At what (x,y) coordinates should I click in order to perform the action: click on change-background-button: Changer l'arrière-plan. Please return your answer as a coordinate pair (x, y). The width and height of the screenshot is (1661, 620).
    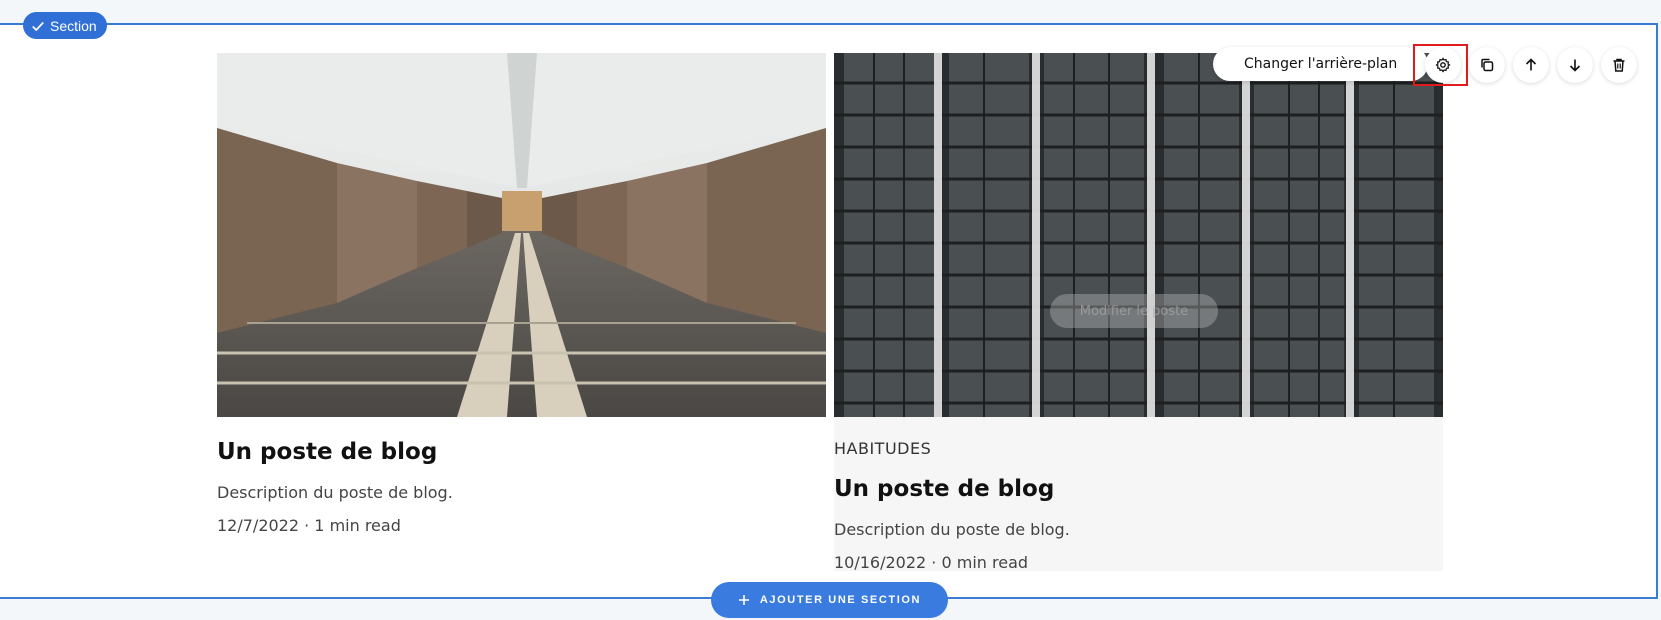
    Looking at the image, I should click on (1321, 64).